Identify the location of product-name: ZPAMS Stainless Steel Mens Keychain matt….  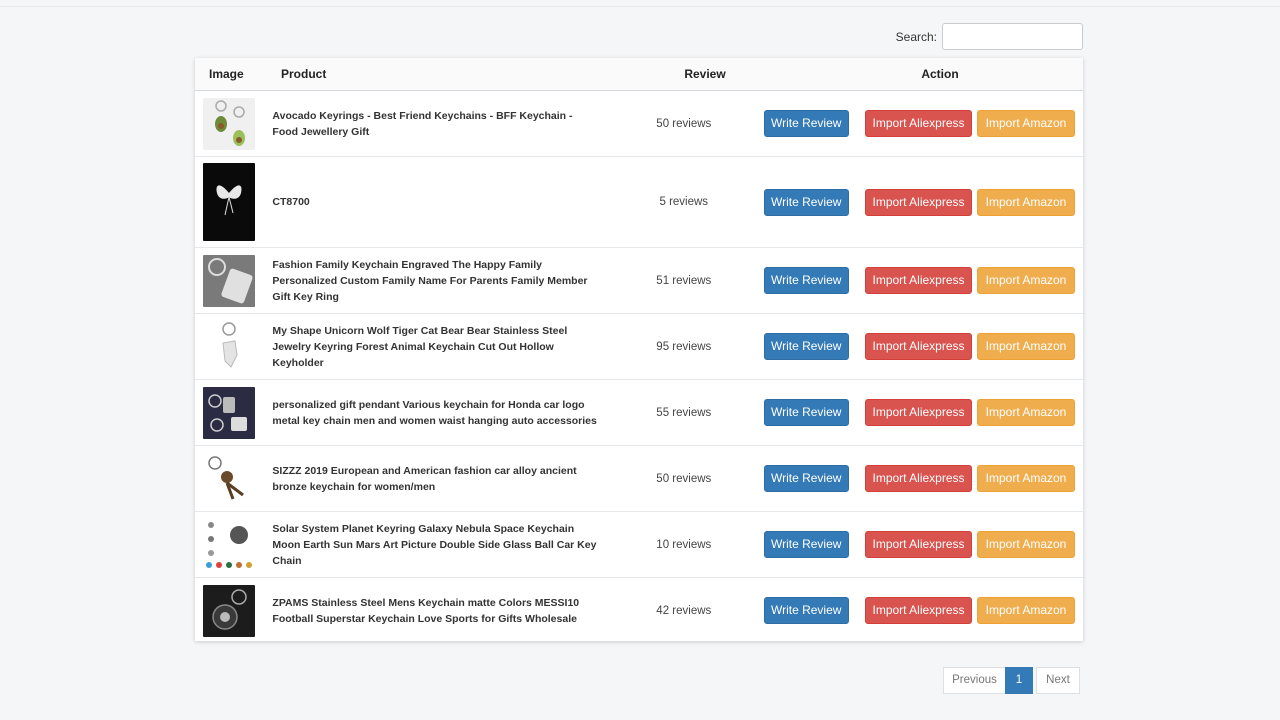
(426, 610).